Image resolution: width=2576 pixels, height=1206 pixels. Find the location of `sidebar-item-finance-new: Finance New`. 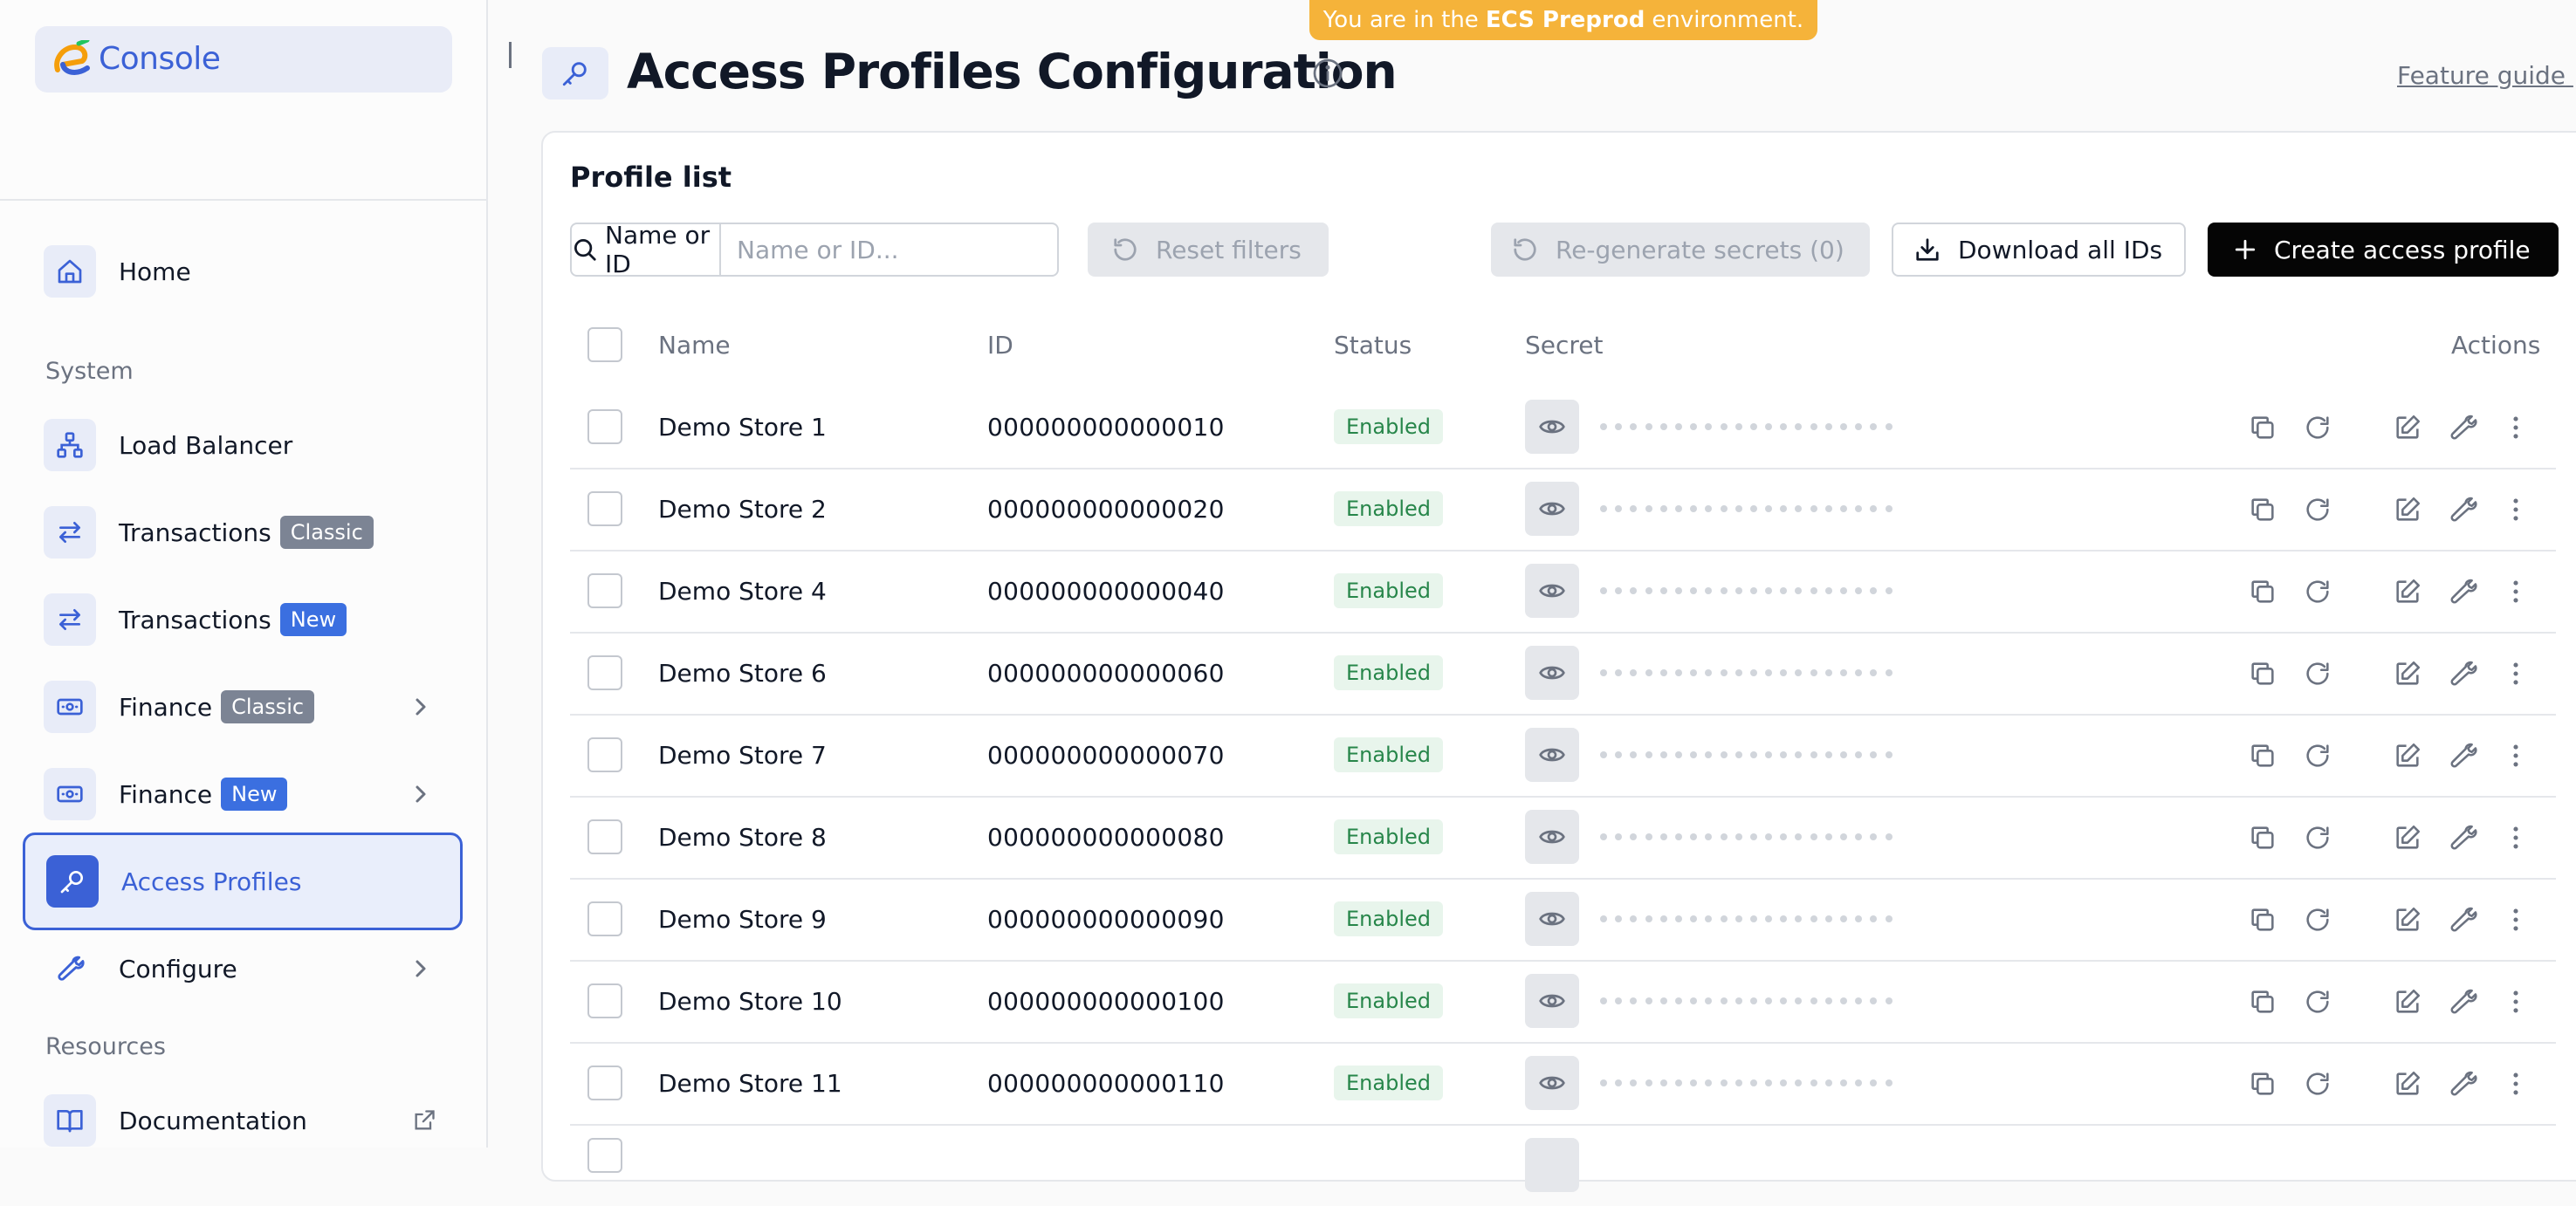

sidebar-item-finance-new: Finance New is located at coordinates (243, 794).